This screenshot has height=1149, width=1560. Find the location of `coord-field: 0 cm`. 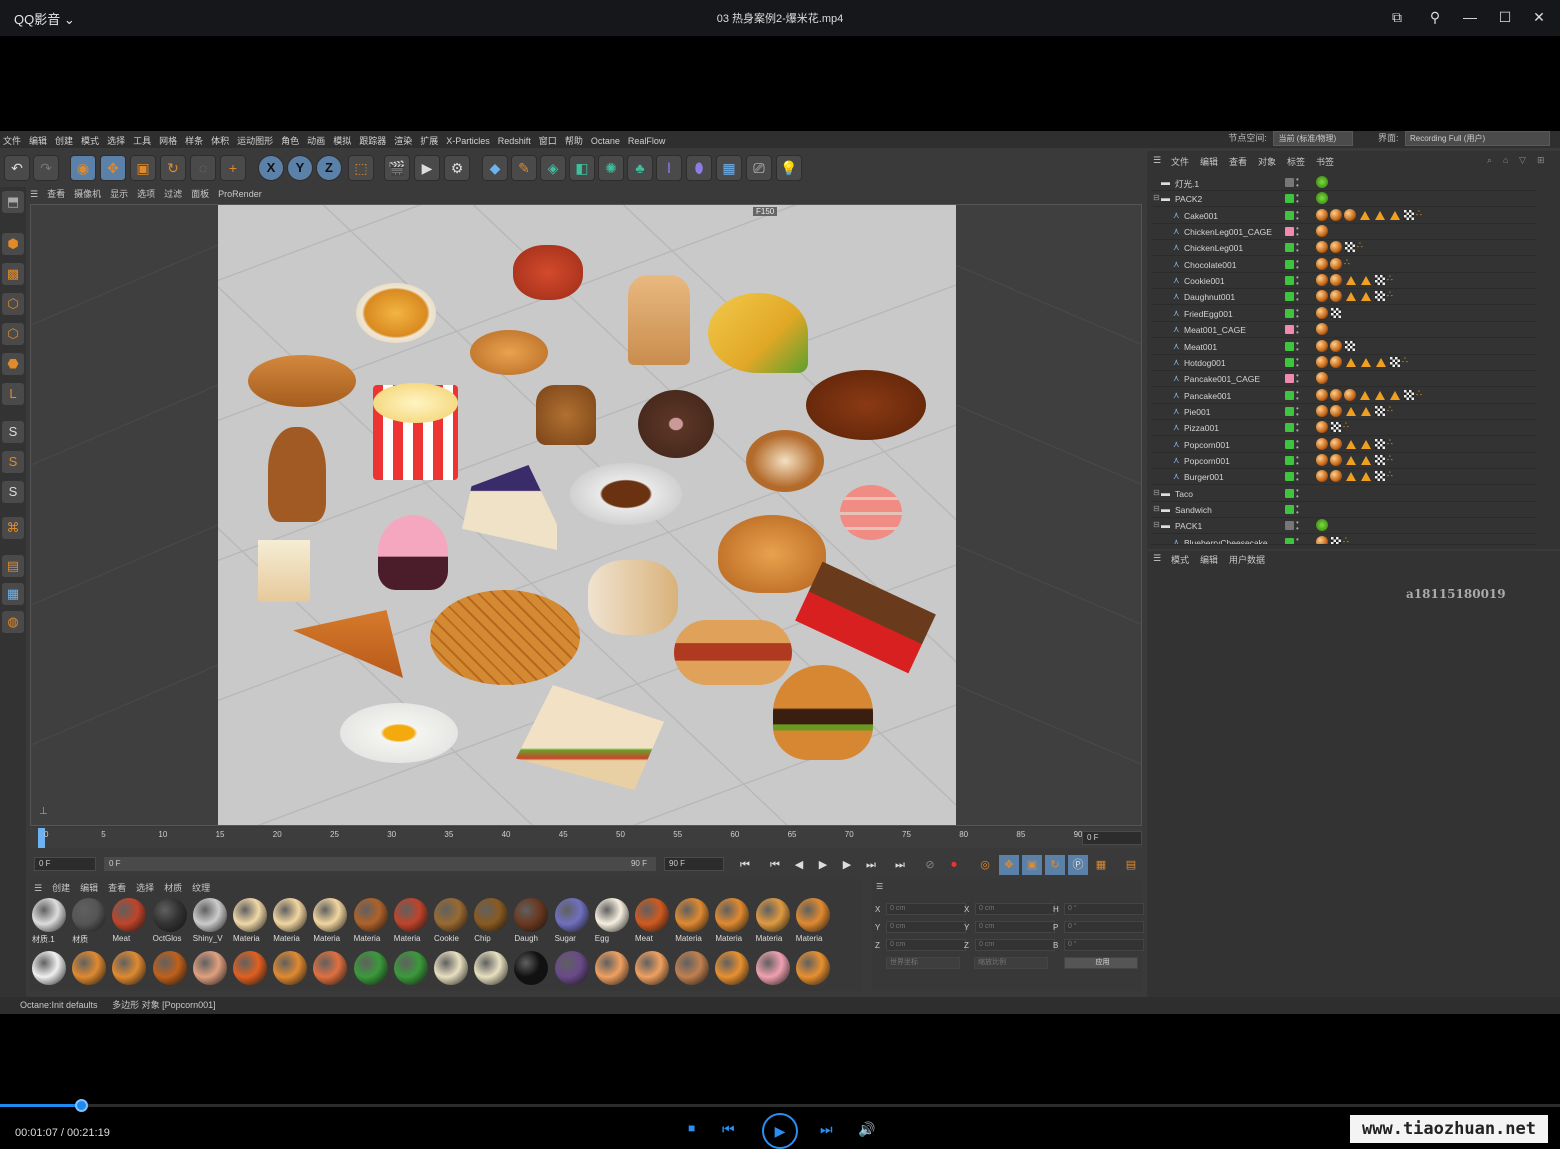

coord-field: 0 cm is located at coordinates (926, 945).